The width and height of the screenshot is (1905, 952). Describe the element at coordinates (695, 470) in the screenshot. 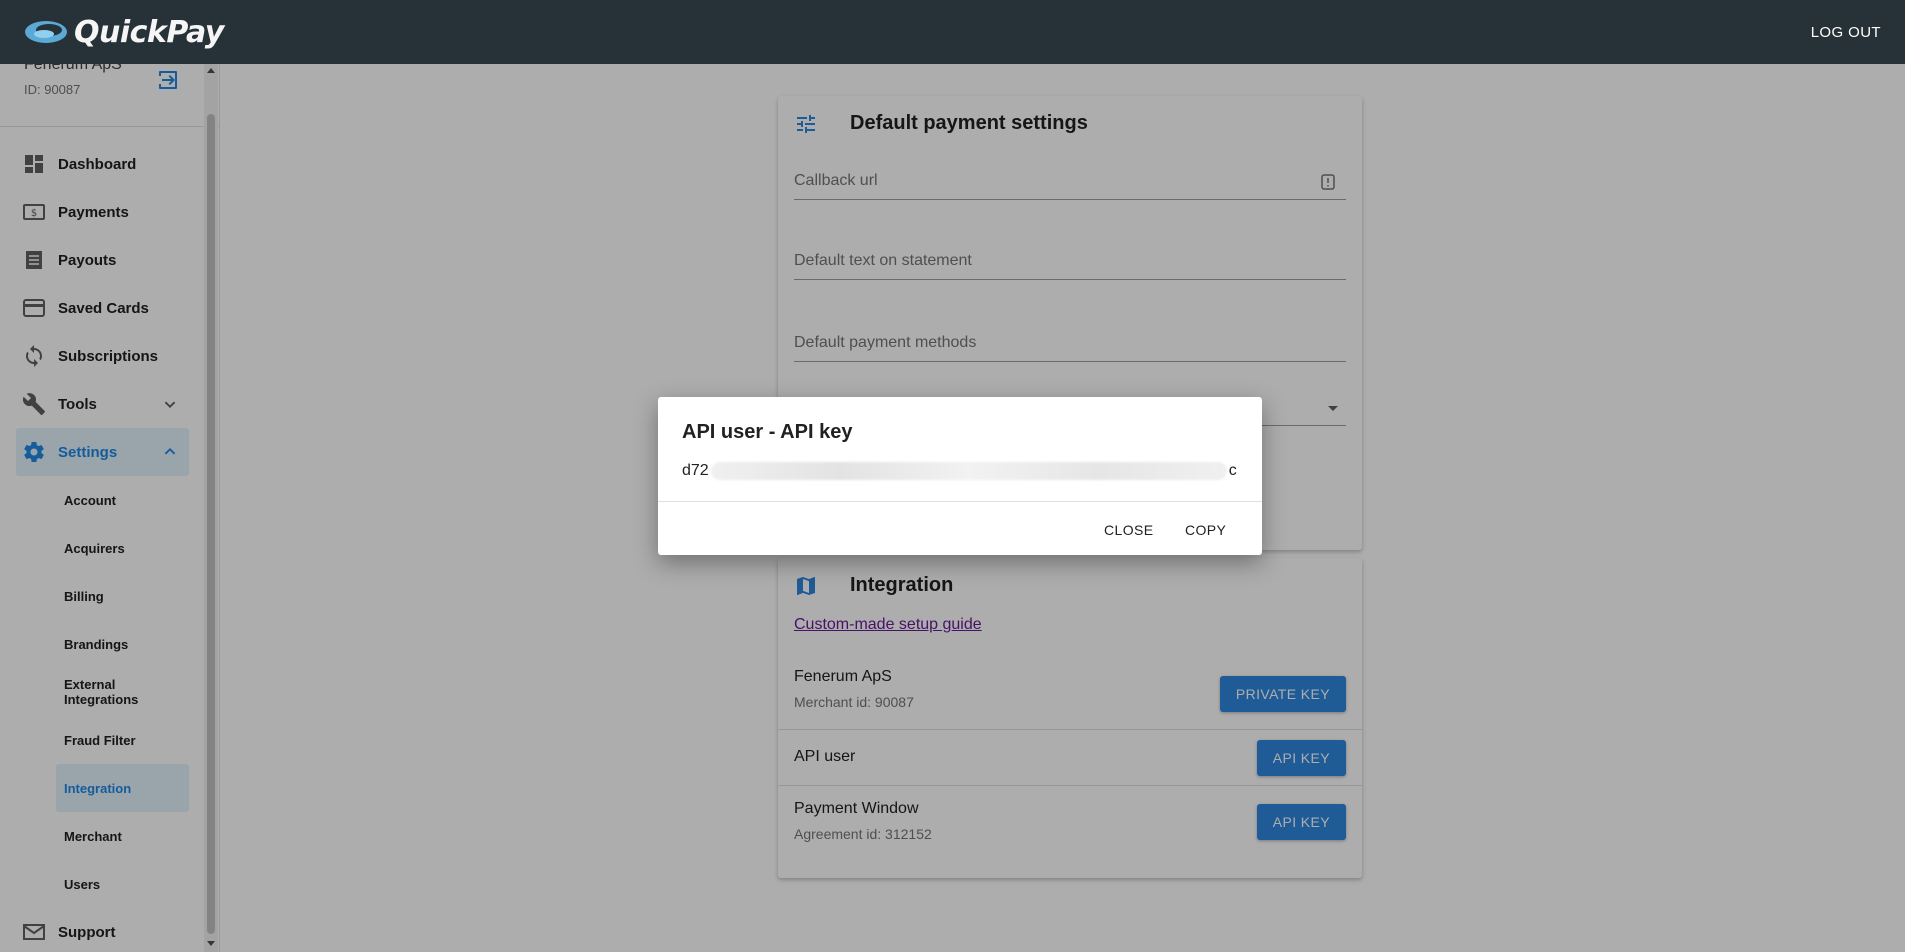

I see `api-key-prefix: d72` at that location.